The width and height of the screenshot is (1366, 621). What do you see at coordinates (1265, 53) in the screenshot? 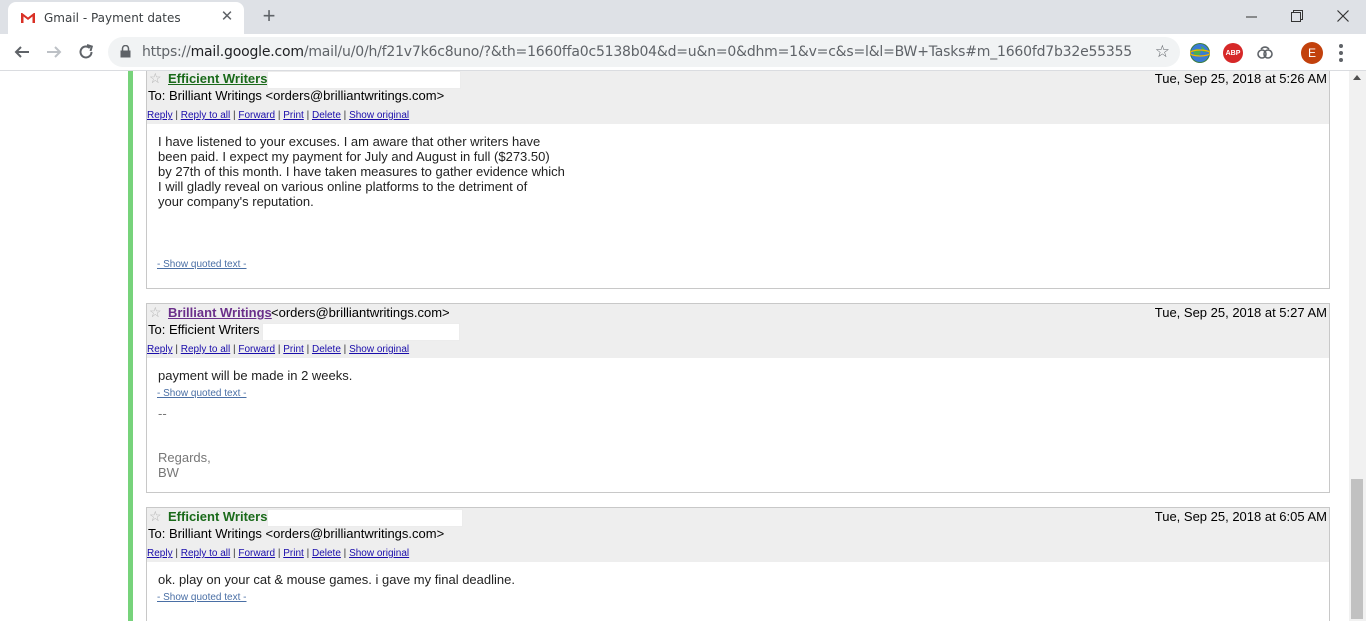
I see `extension-icon` at bounding box center [1265, 53].